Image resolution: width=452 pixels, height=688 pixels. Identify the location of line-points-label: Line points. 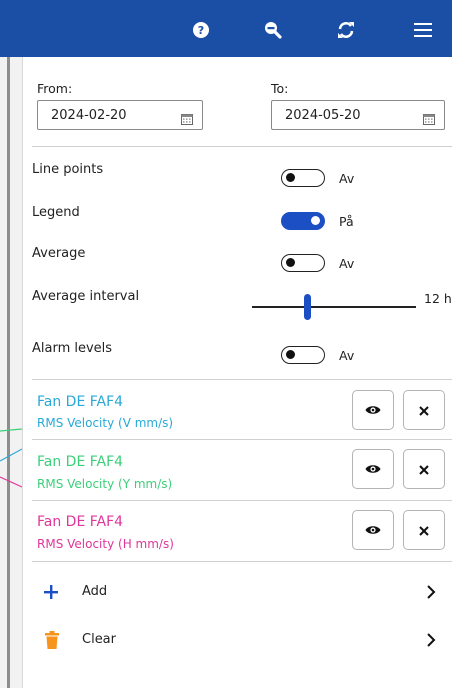
(68, 169).